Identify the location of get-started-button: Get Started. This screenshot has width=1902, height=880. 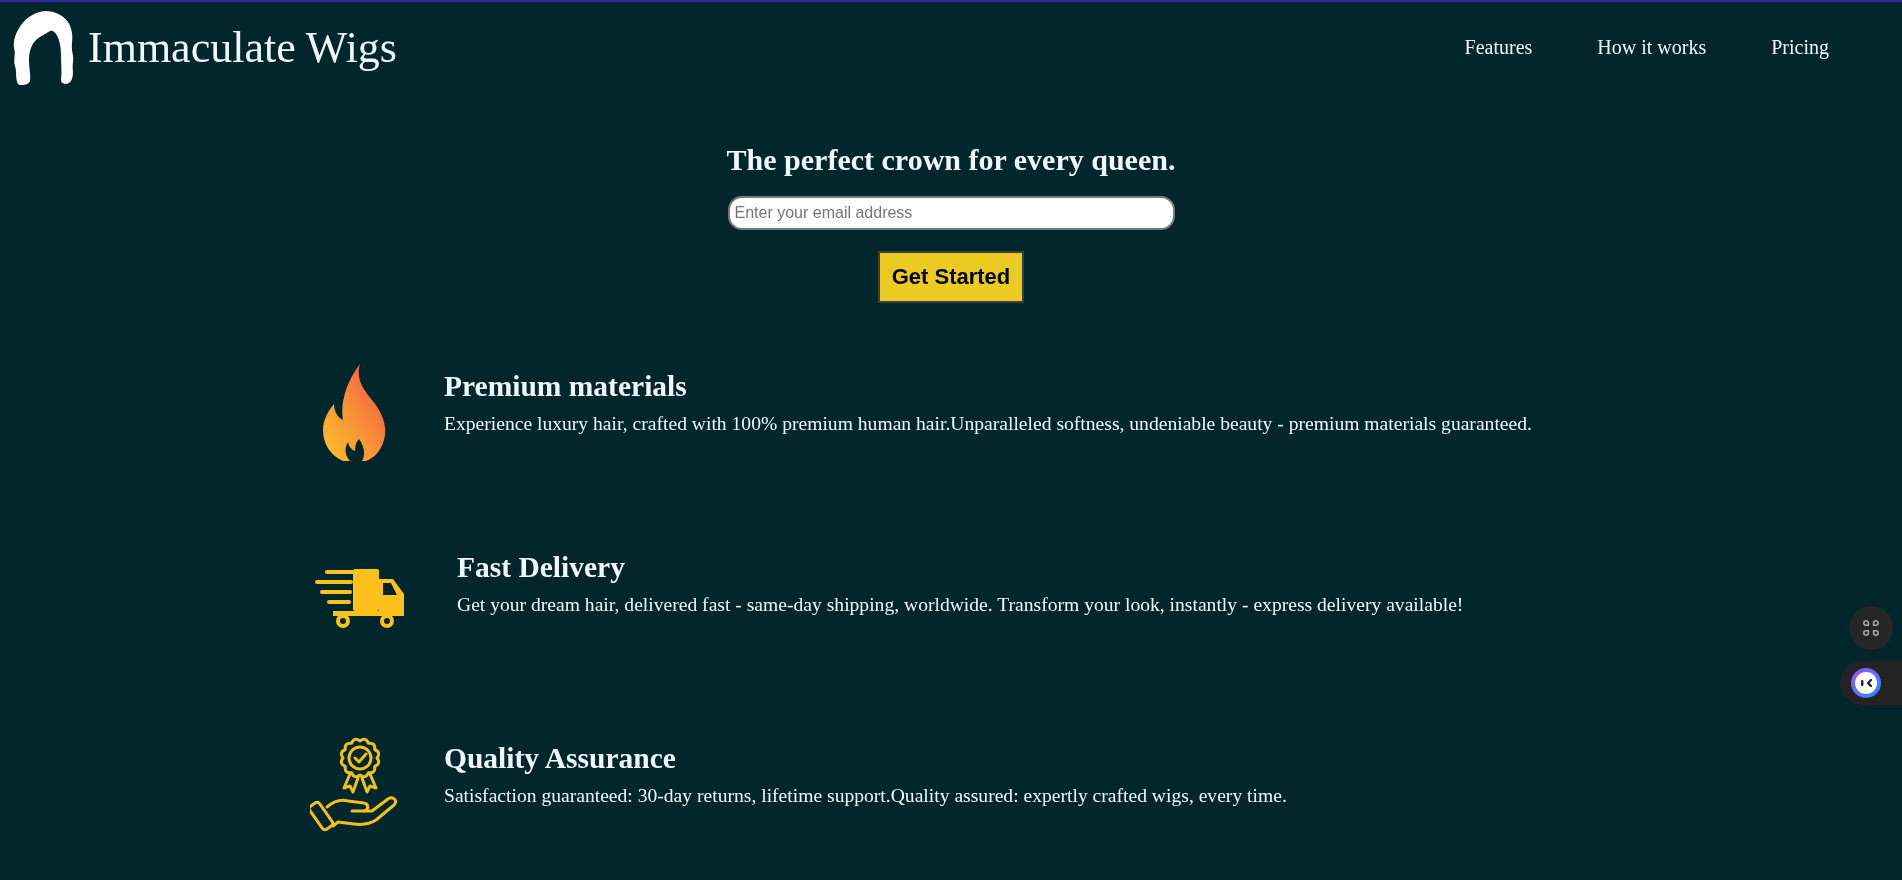
(951, 277).